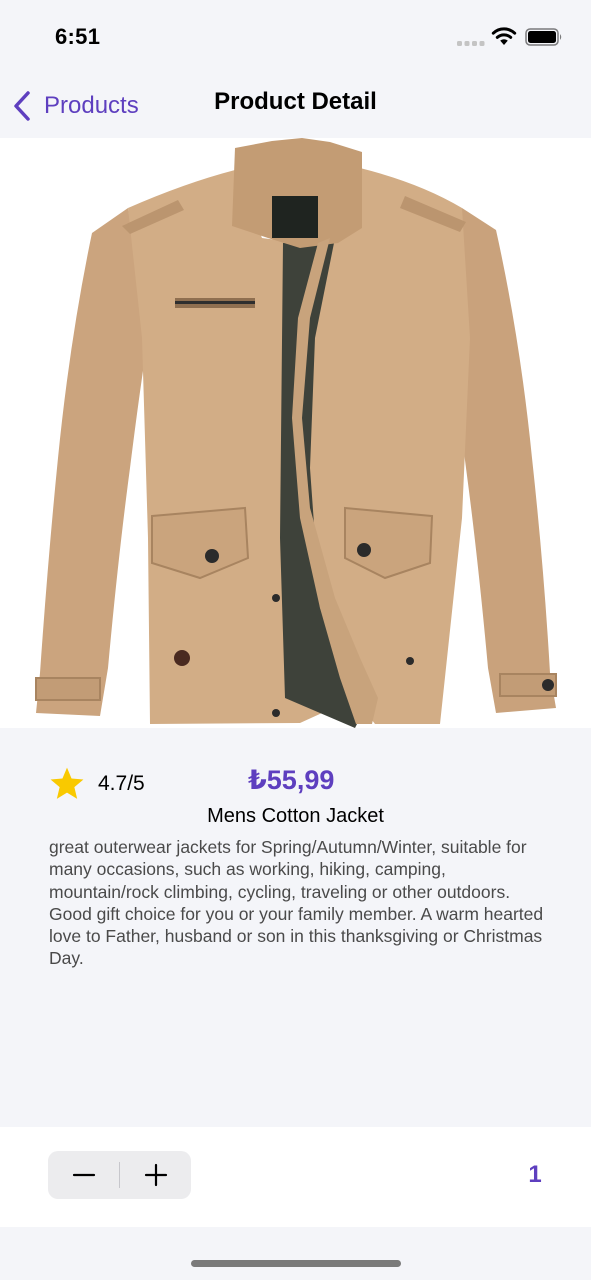  I want to click on navigation-bar: Product Detail Products, so click(295, 106).